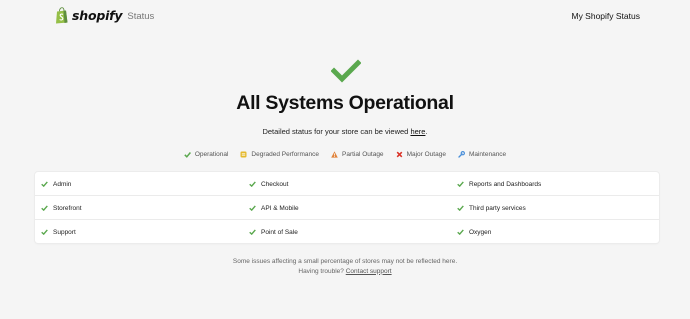 This screenshot has height=319, width=690. What do you see at coordinates (280, 208) in the screenshot?
I see `service-name: API & Mobile` at bounding box center [280, 208].